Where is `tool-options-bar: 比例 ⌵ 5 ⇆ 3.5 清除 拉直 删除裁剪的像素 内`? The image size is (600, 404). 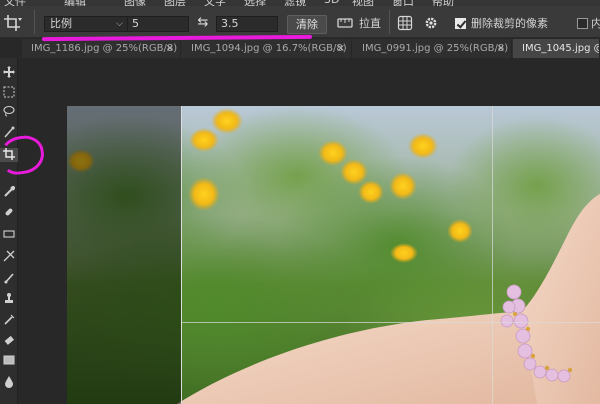
tool-options-bar: 比例 ⌵ 5 ⇆ 3.5 清除 拉直 删除裁剪的像素 内 is located at coordinates (300, 22).